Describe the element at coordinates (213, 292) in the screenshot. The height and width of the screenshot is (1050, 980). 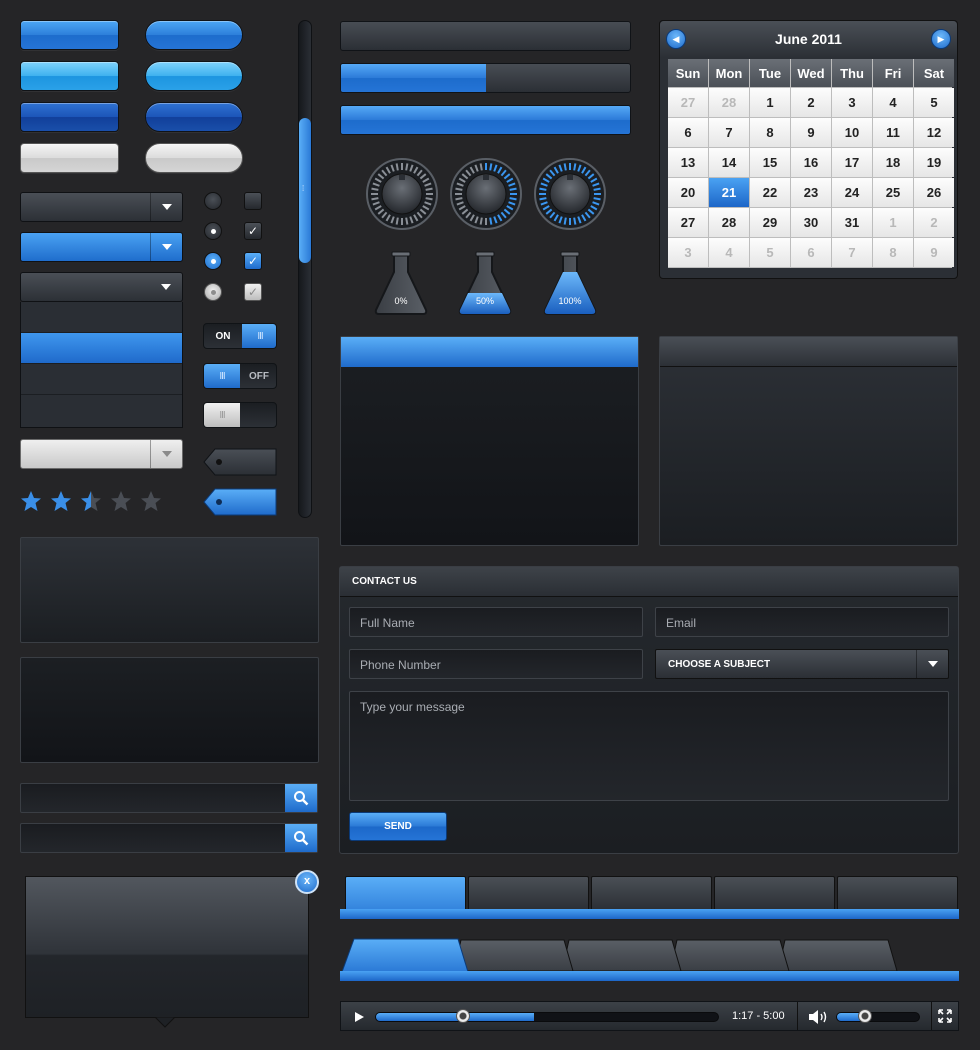
I see `radio-button-disabled` at that location.